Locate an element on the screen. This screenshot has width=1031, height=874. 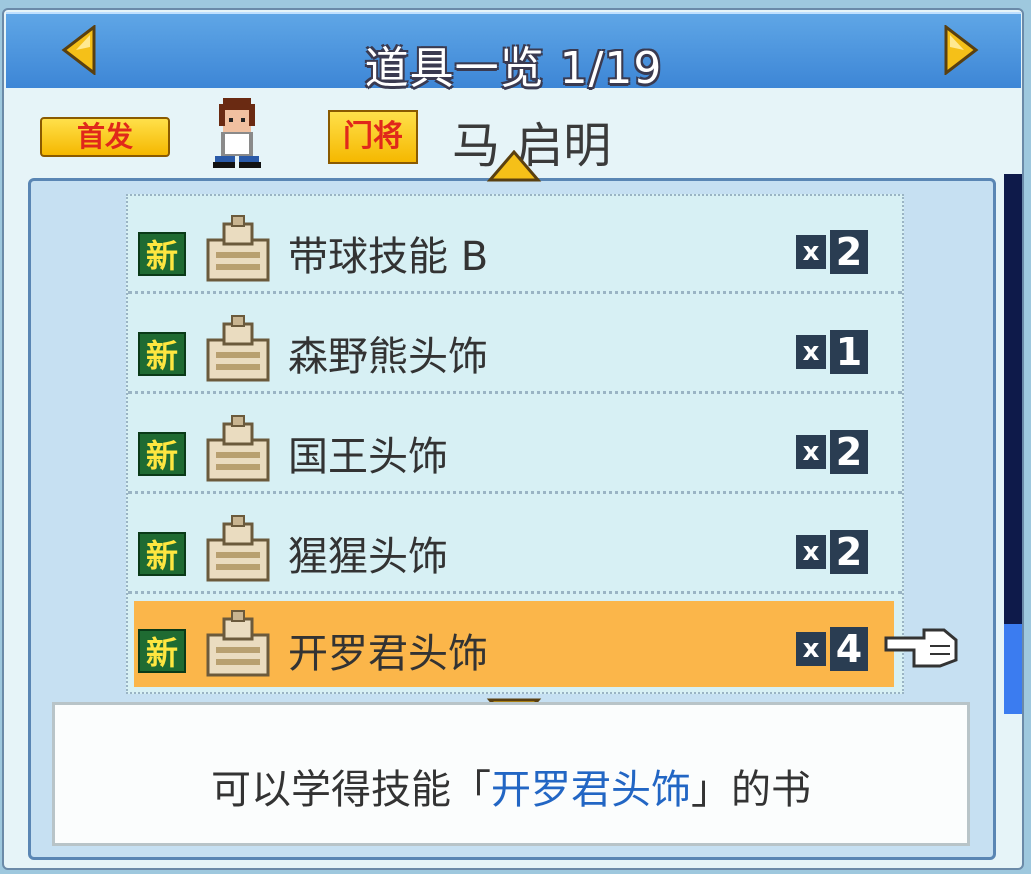
item-quantity: x 4 is located at coordinates (832, 649).